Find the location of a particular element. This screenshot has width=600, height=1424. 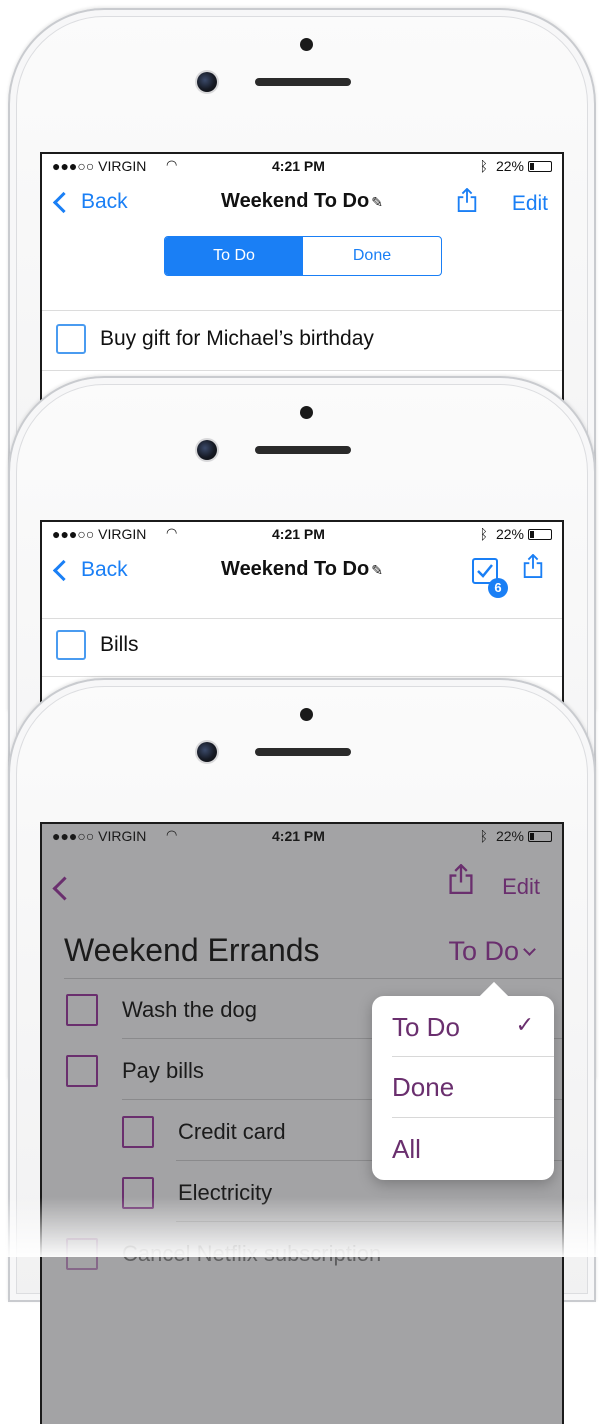

chevron-down-icon is located at coordinates (529, 949).